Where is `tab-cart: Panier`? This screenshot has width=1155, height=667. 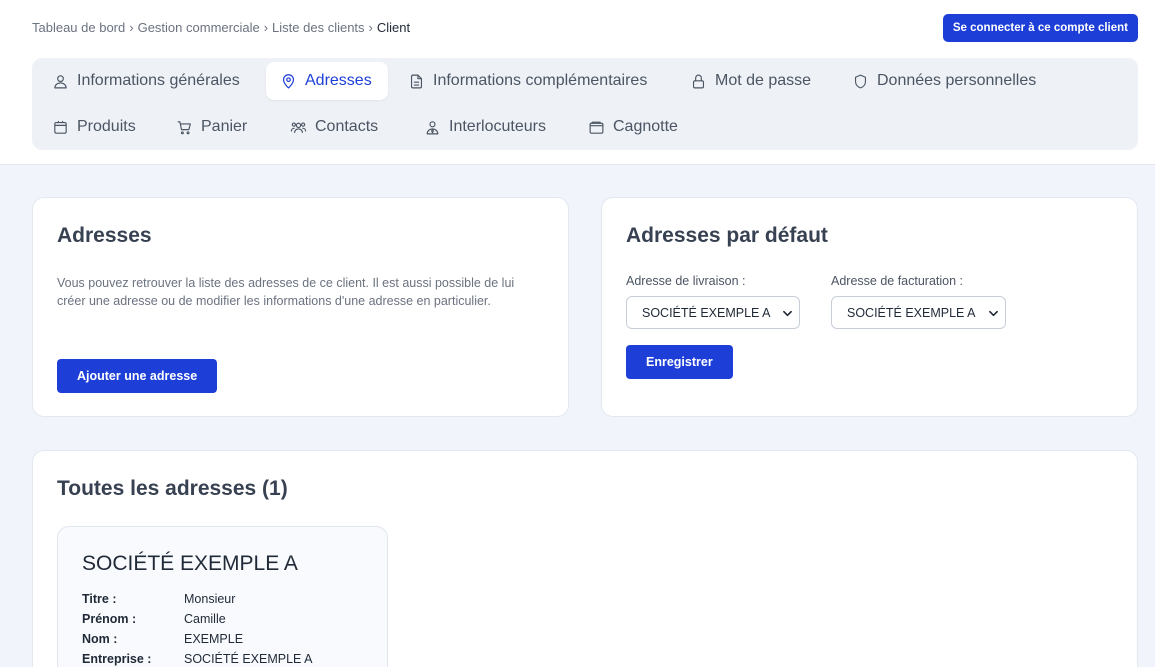 tab-cart: Panier is located at coordinates (210, 127).